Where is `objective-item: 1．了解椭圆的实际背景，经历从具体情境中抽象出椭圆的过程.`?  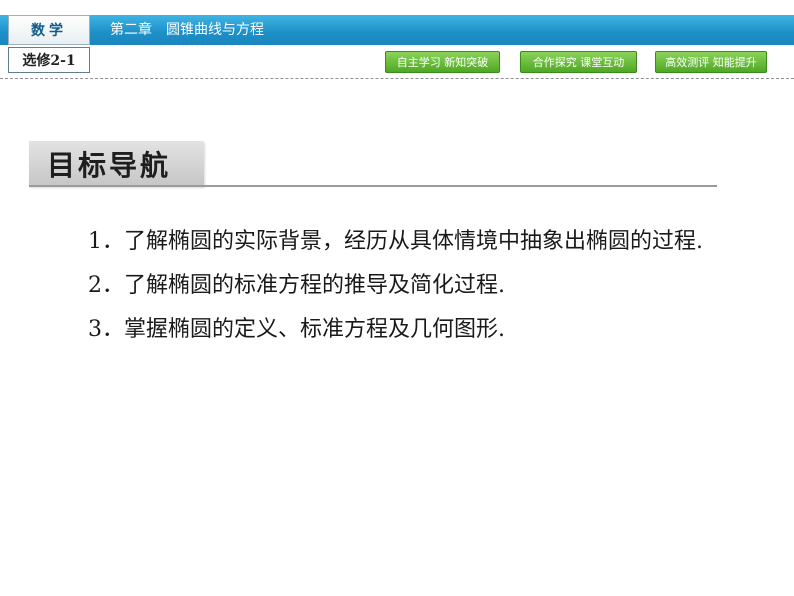
objective-item: 1．了解椭圆的实际背景，经历从具体情境中抽象出椭圆的过程. is located at coordinates (400, 242).